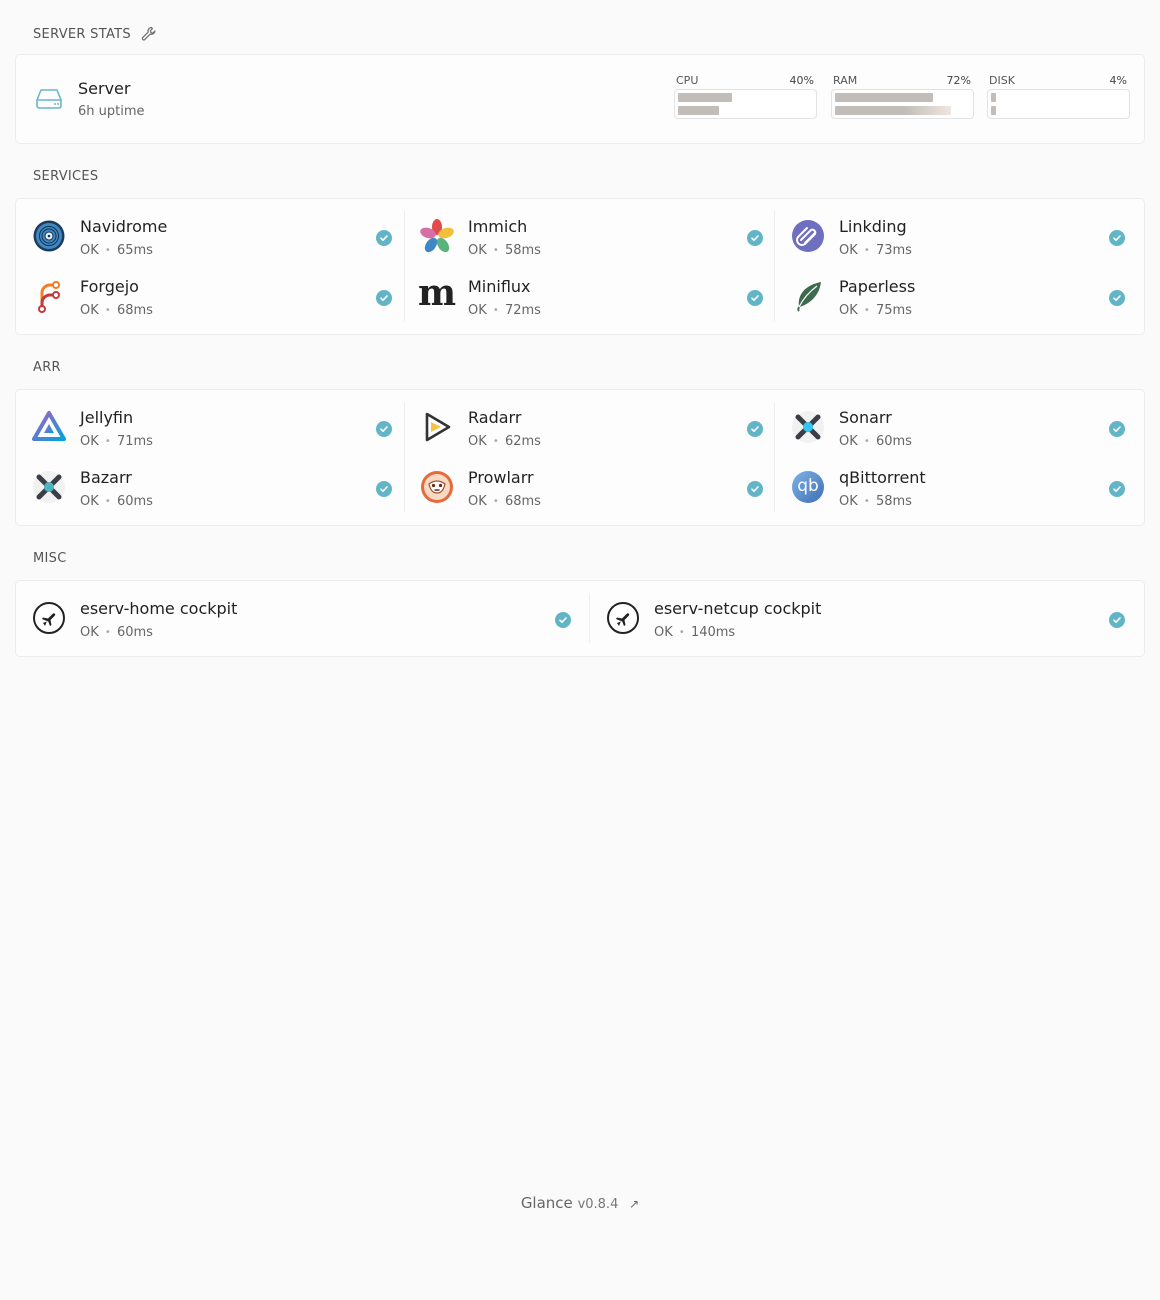 The width and height of the screenshot is (1160, 1300). I want to click on monitor-name: Paperless, so click(877, 286).